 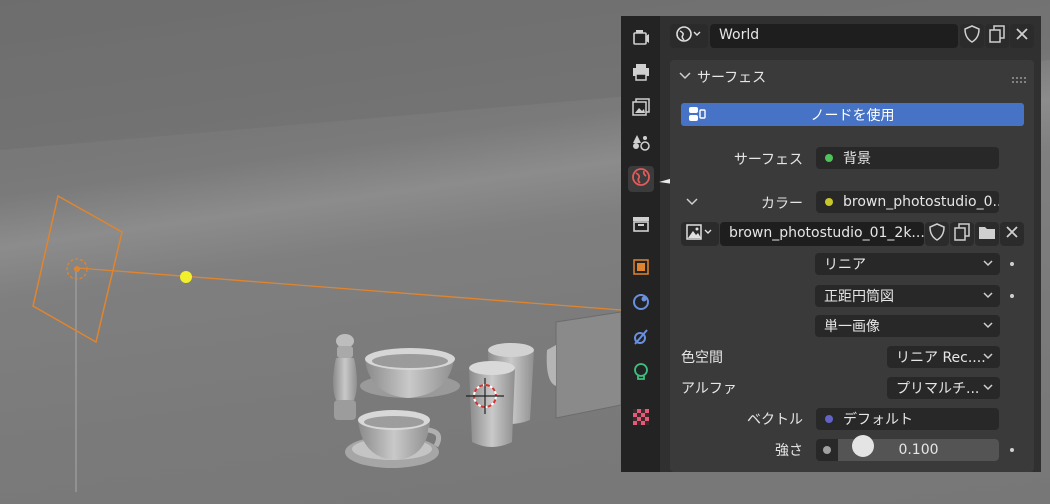 What do you see at coordinates (512, 395) in the screenshot?
I see `glasses` at bounding box center [512, 395].